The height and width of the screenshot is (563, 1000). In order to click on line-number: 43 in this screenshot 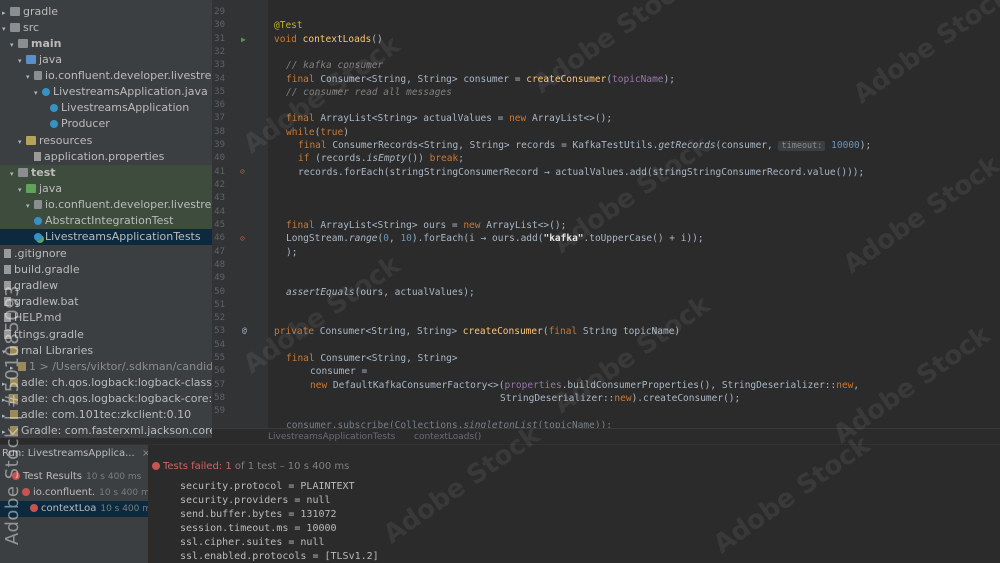, I will do `click(219, 198)`.